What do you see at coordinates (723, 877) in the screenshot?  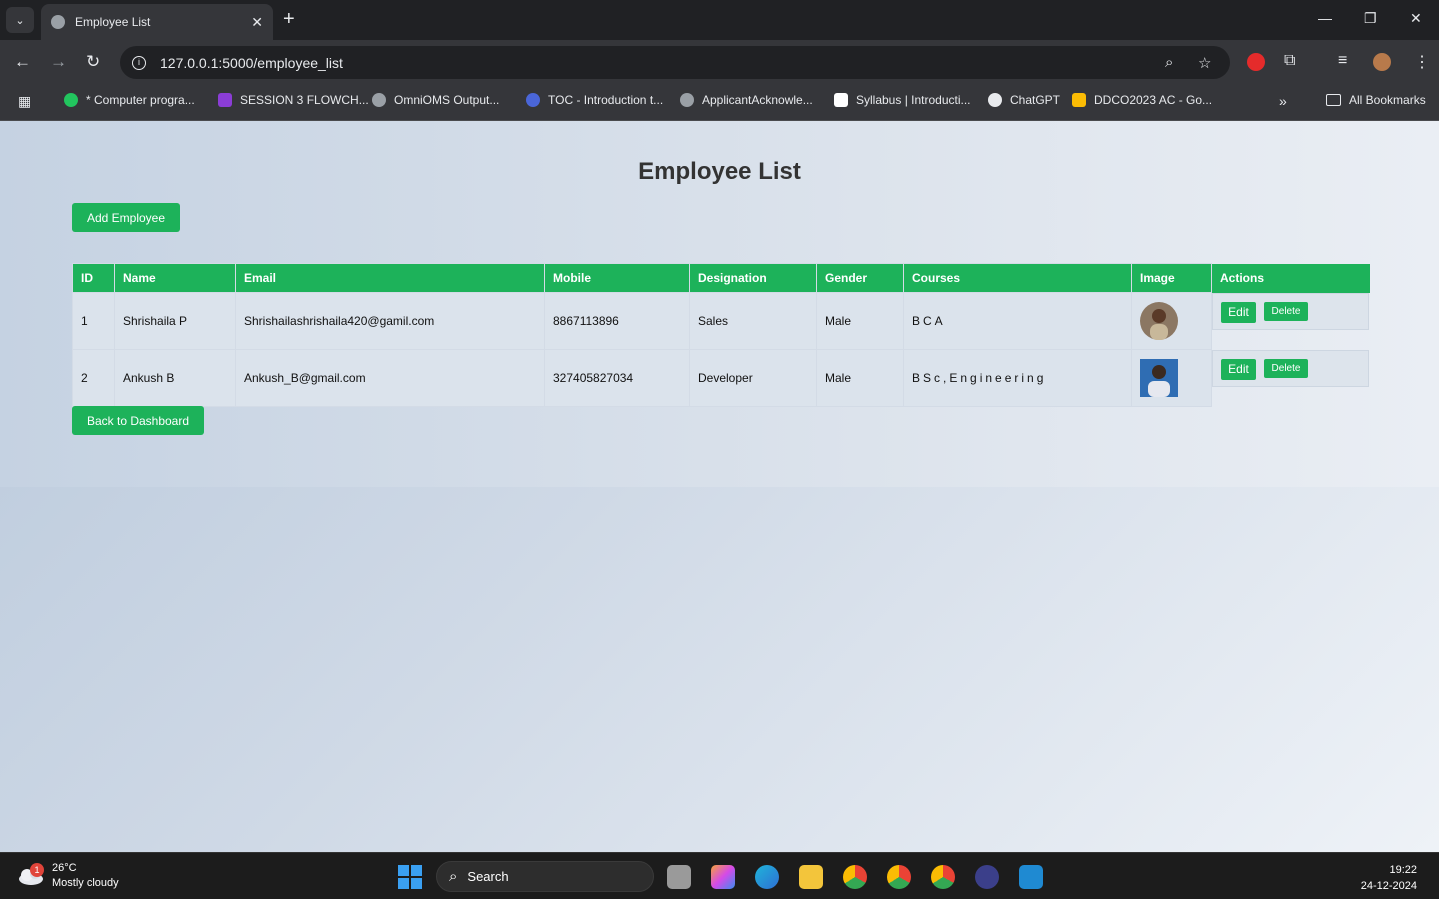 I see `copilot-icon` at bounding box center [723, 877].